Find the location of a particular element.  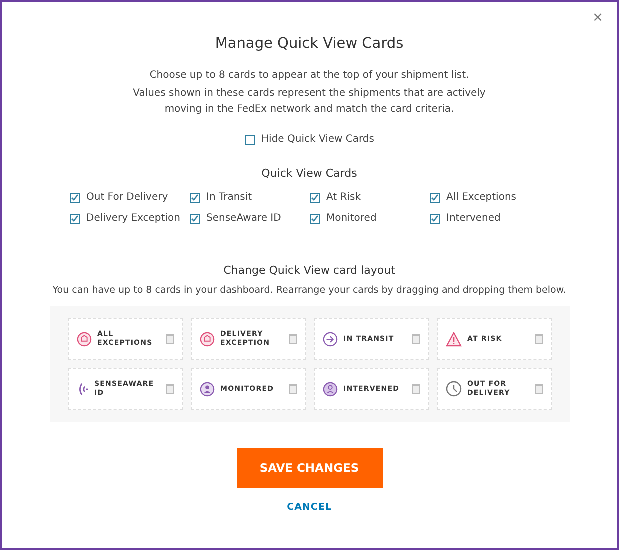

warning-icon is located at coordinates (454, 339).